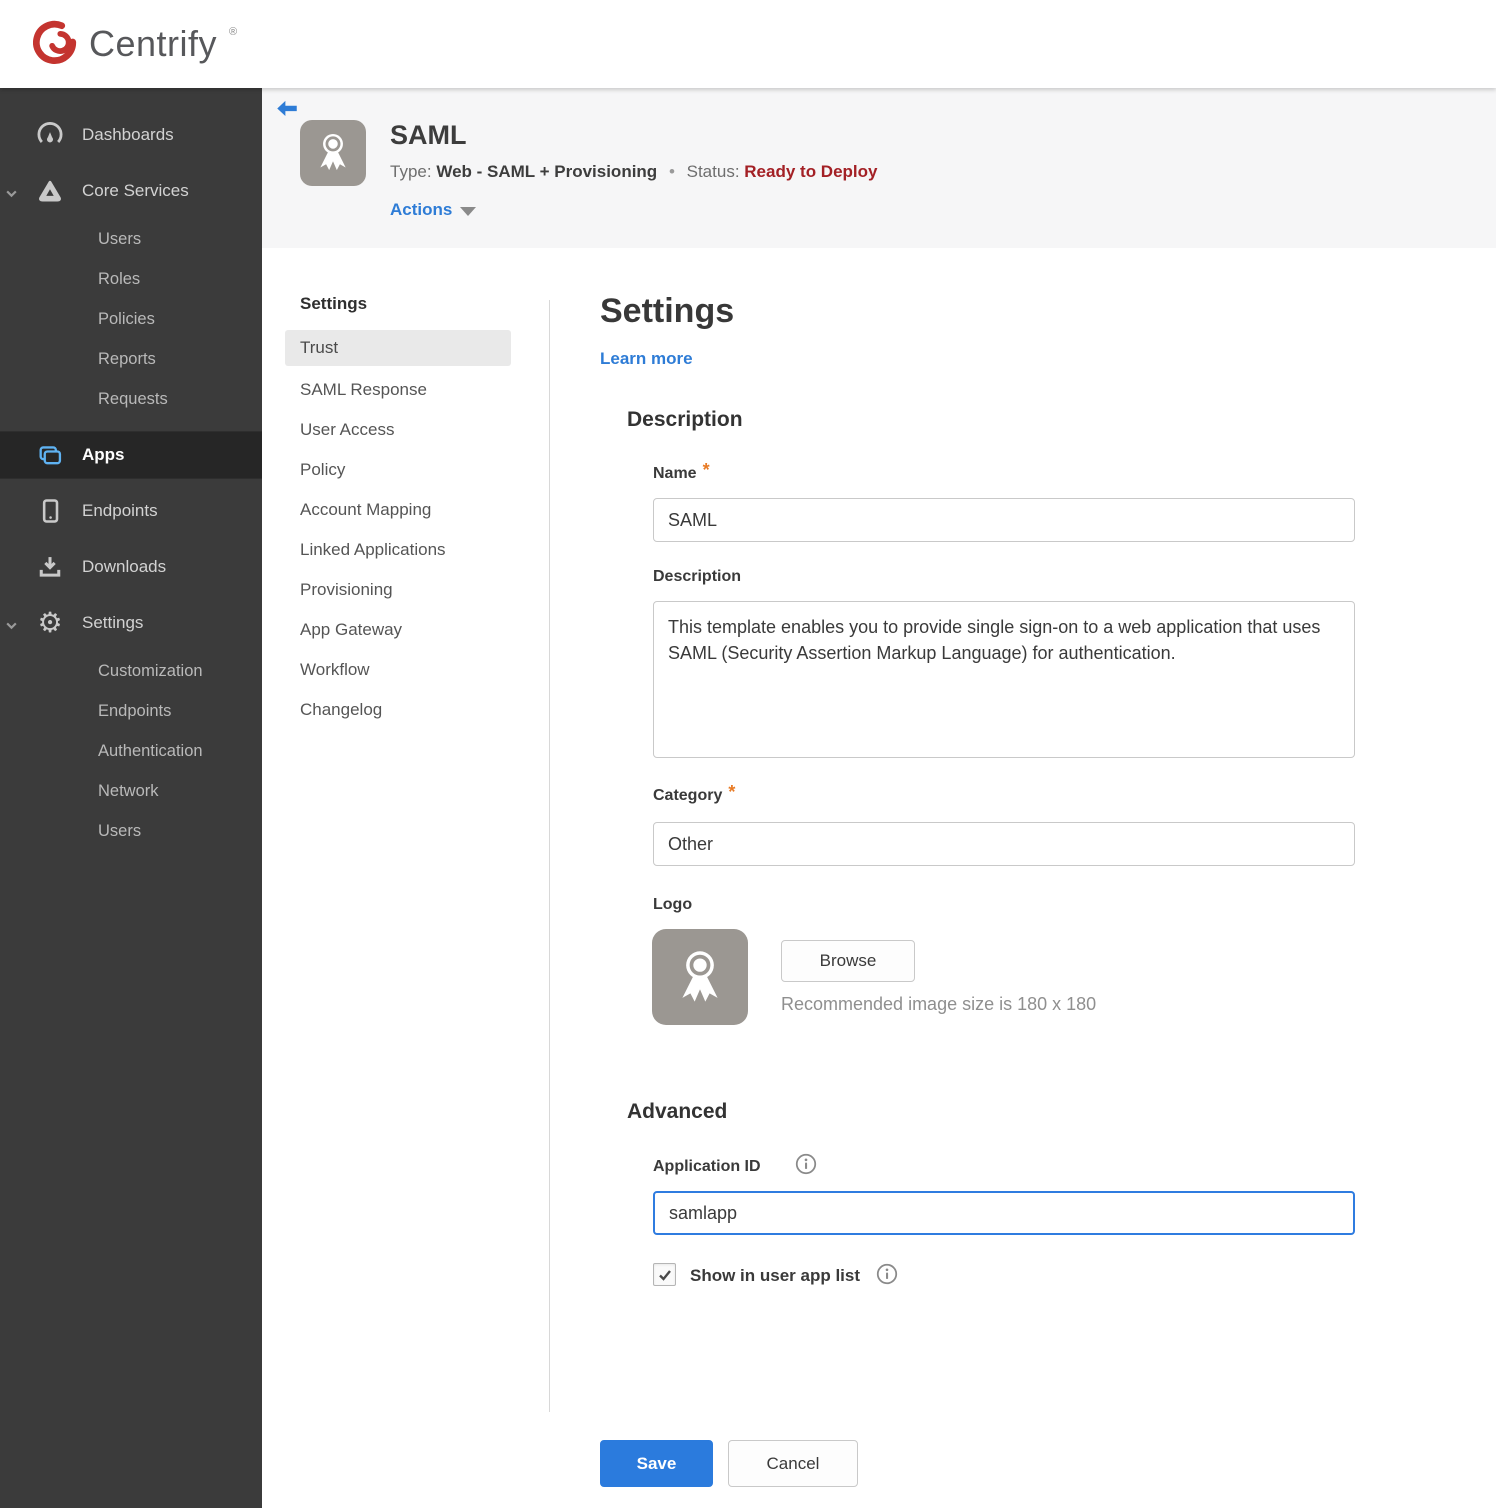  What do you see at coordinates (398, 348) in the screenshot?
I see `subnav-item-trust: Trust` at bounding box center [398, 348].